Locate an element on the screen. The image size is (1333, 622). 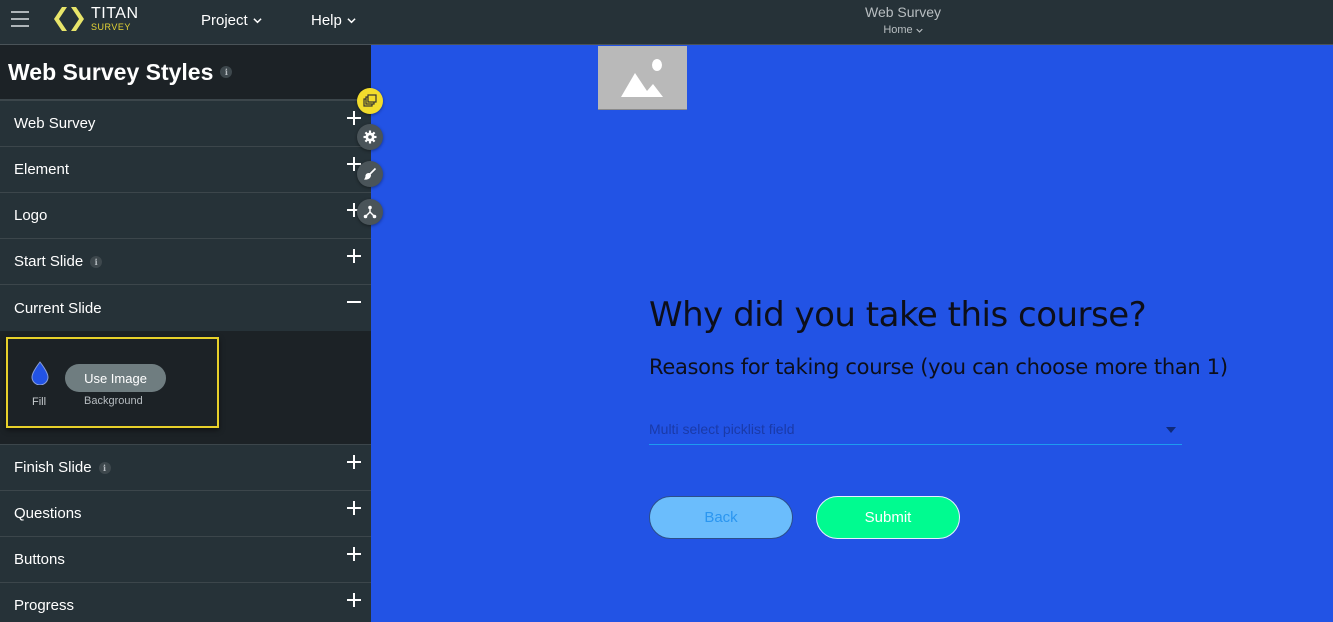
section-label: Start Slide is located at coordinates (49, 261).